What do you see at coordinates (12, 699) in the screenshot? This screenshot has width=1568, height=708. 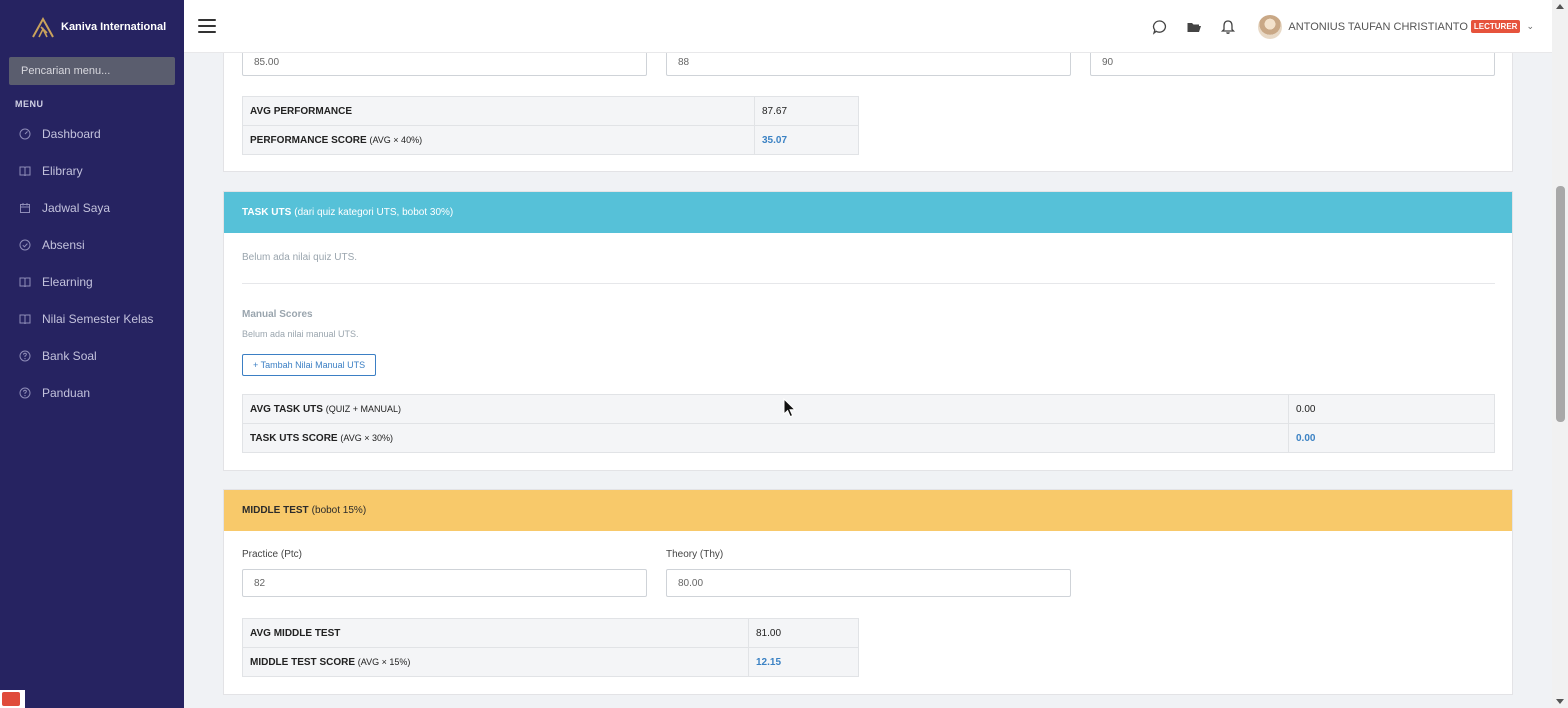 I see `app-launcher-icon` at bounding box center [12, 699].